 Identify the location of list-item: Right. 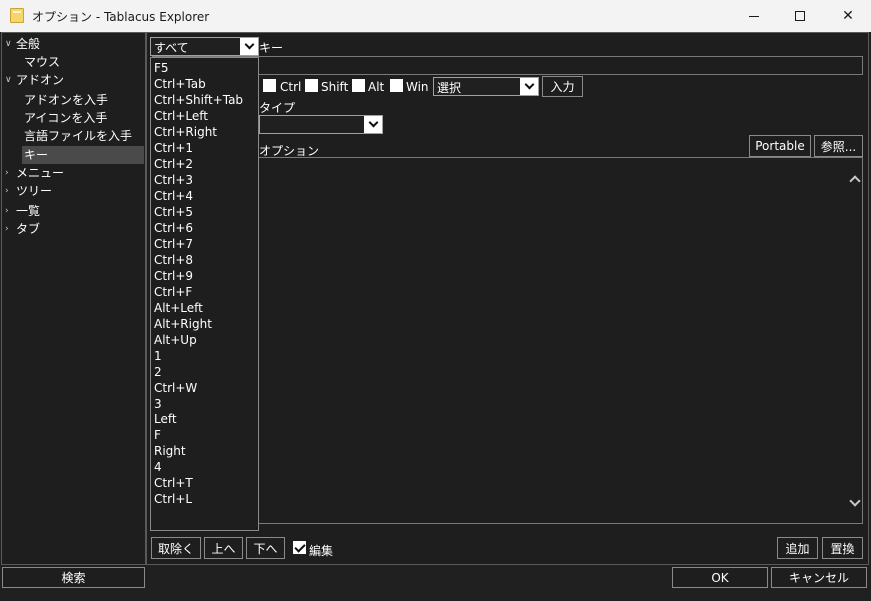
(170, 451).